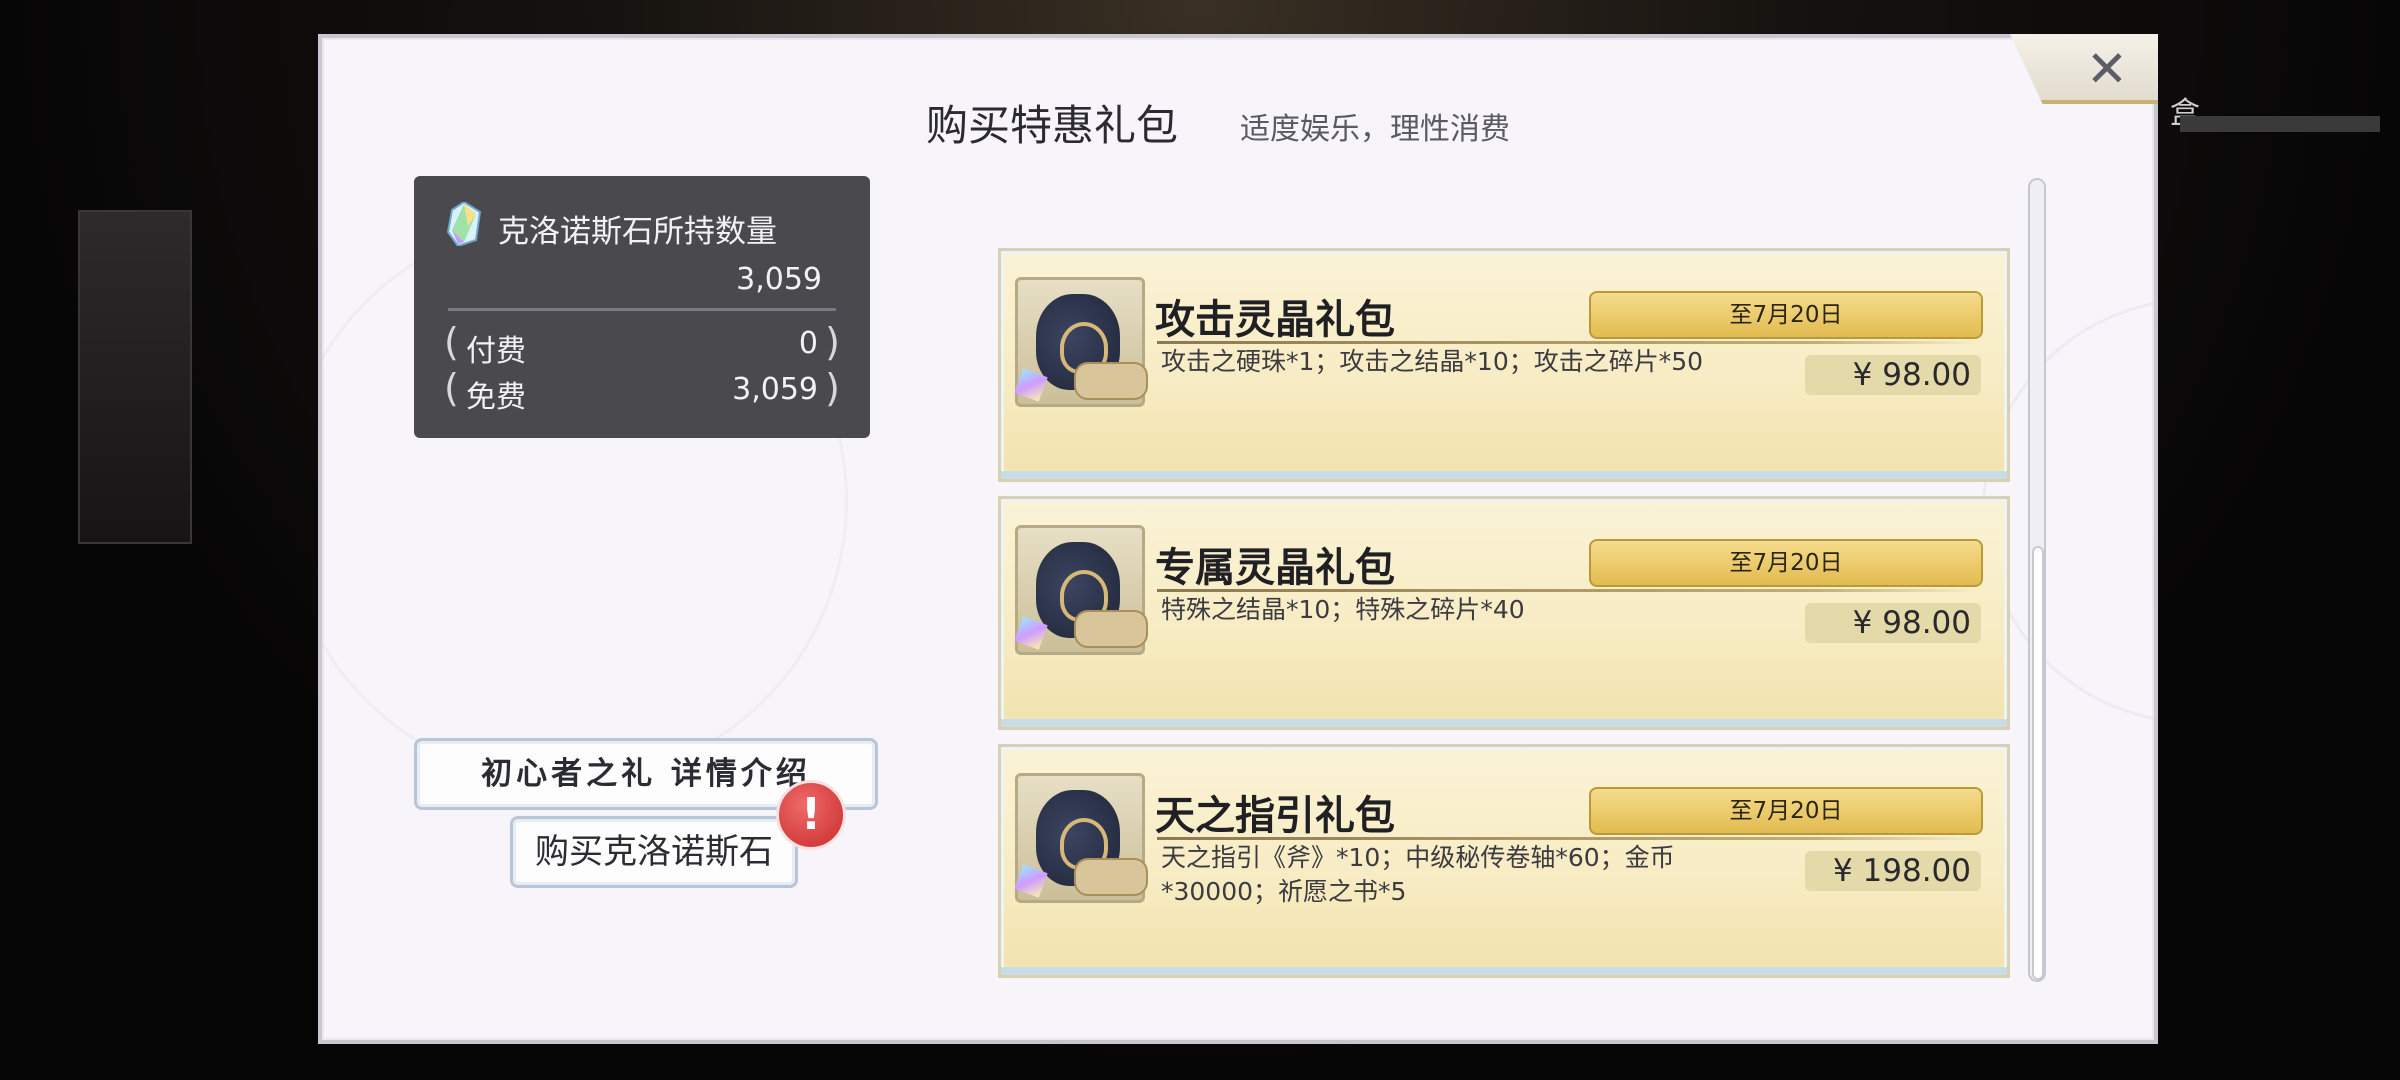  What do you see at coordinates (775, 389) in the screenshot?
I see `free-value: 3,059` at bounding box center [775, 389].